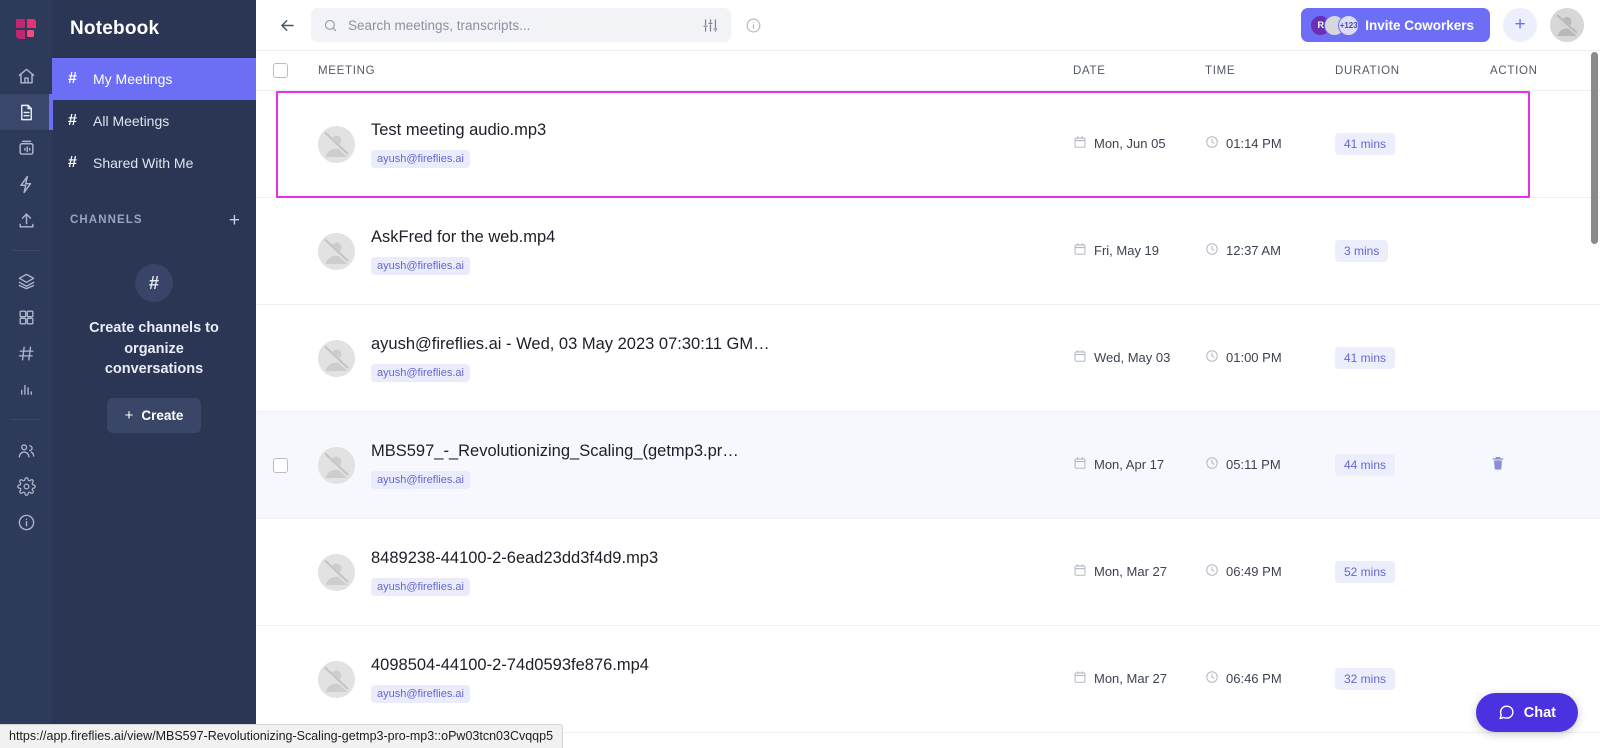  I want to click on time-cell: 12:37 AM, so click(1270, 251).